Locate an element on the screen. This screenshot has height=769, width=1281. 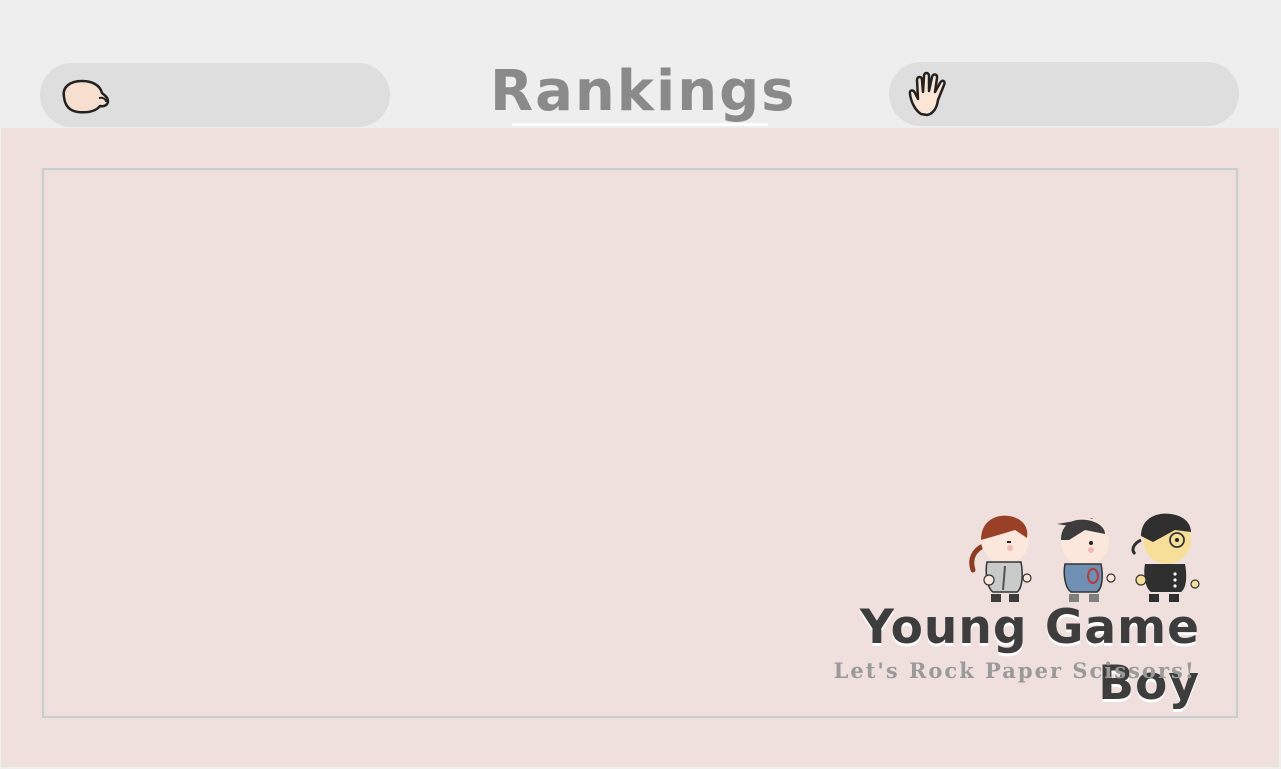
logo-subtitle: Let's Rock Paper Scissors! is located at coordinates (1014, 670).